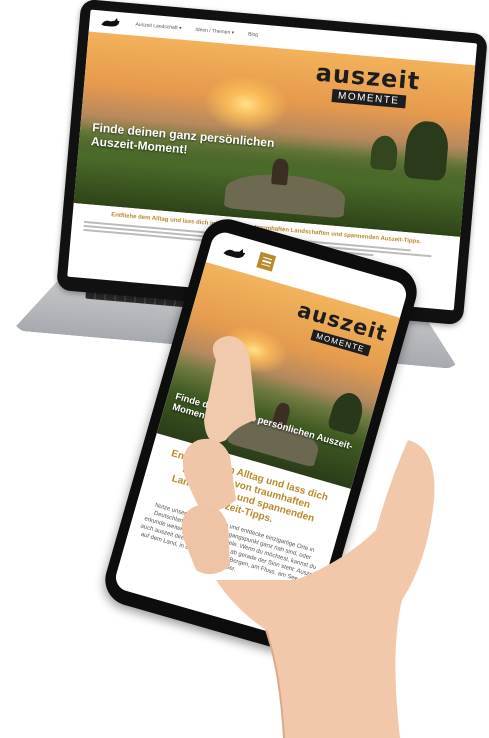 The width and height of the screenshot is (489, 738). What do you see at coordinates (368, 77) in the screenshot?
I see `brand-main: auszeit` at bounding box center [368, 77].